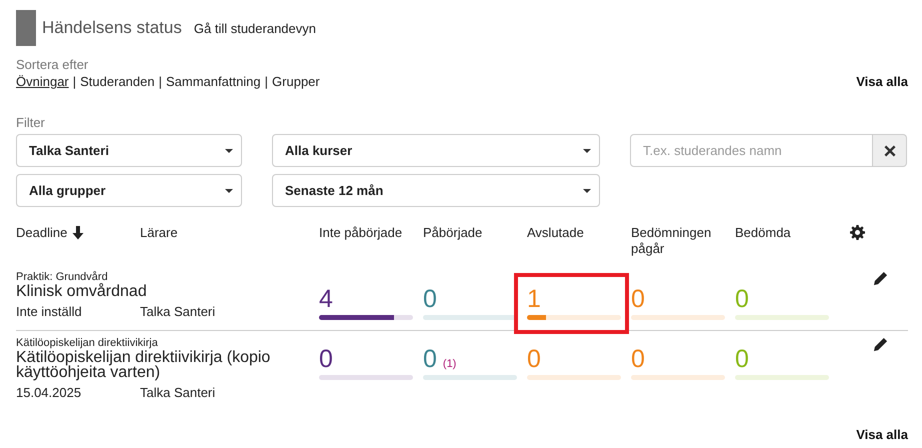  Describe the element at coordinates (42, 233) in the screenshot. I see `column-header: Deadline` at that location.